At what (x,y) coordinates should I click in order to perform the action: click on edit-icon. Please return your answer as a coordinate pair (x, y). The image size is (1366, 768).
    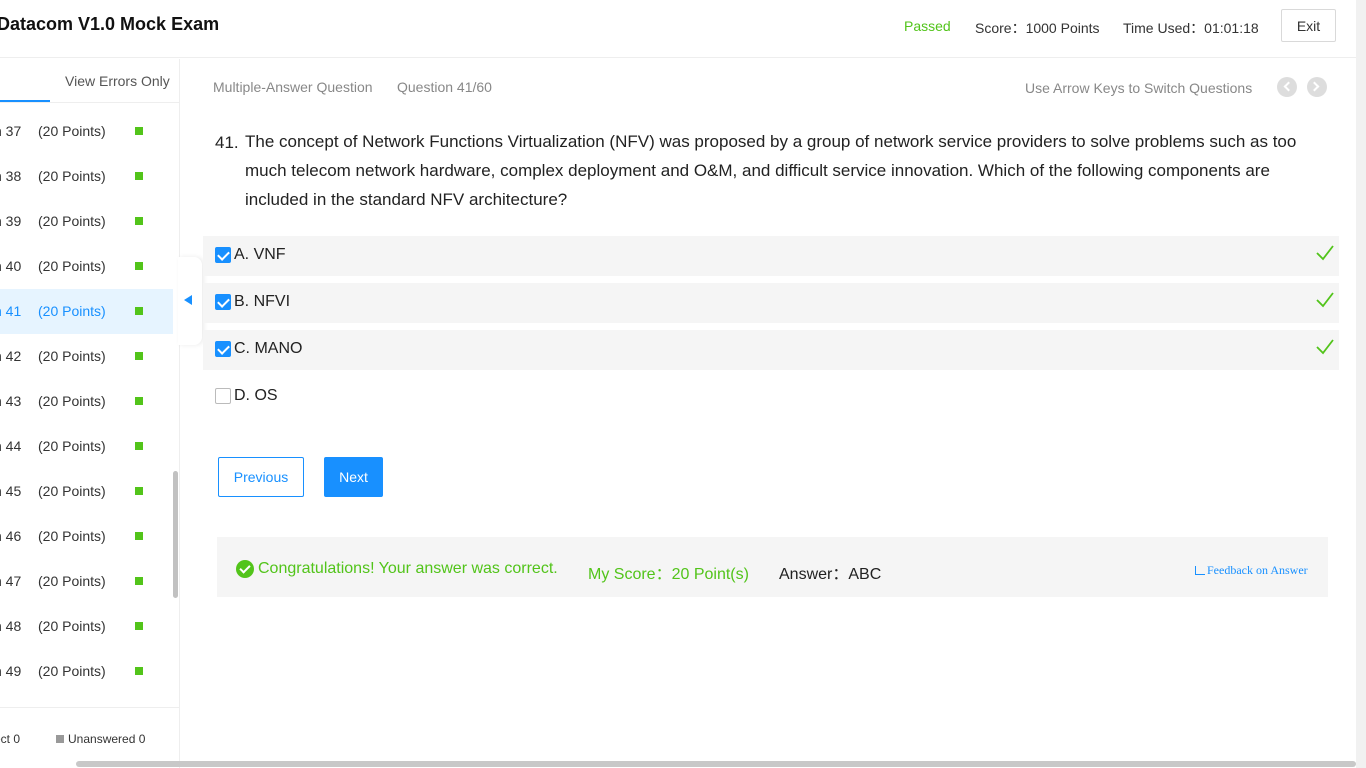
    Looking at the image, I should click on (1200, 570).